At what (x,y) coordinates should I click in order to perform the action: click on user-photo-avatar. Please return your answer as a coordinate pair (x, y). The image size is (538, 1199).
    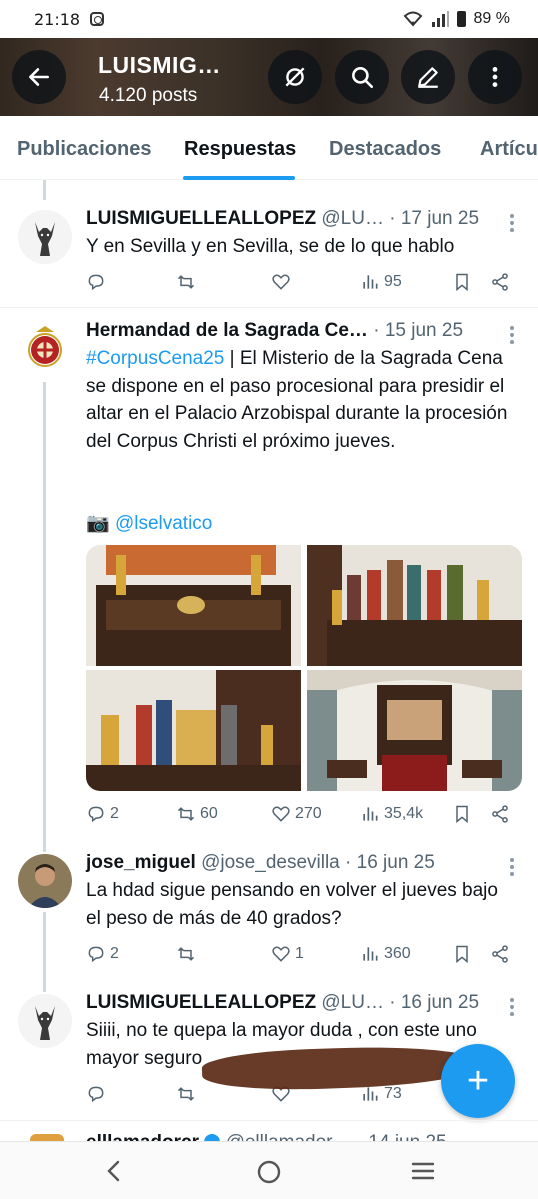
    Looking at the image, I should click on (45, 881).